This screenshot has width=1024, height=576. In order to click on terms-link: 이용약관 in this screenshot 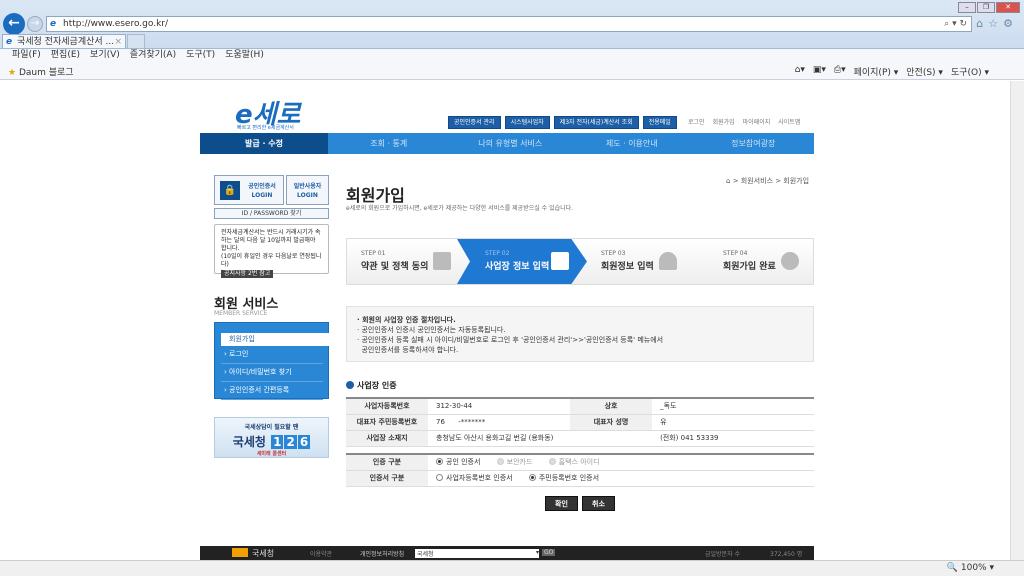, I will do `click(321, 553)`.